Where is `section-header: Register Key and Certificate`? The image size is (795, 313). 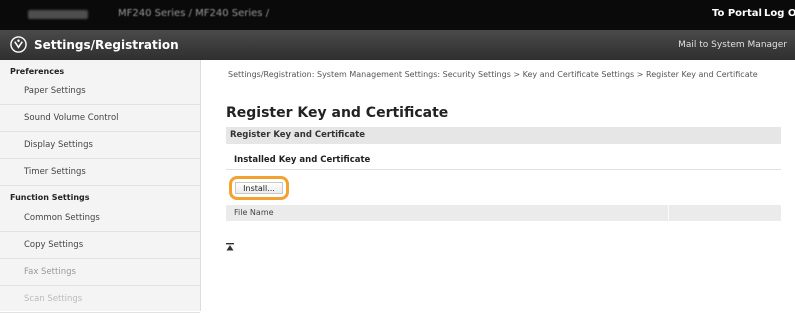 section-header: Register Key and Certificate is located at coordinates (503, 135).